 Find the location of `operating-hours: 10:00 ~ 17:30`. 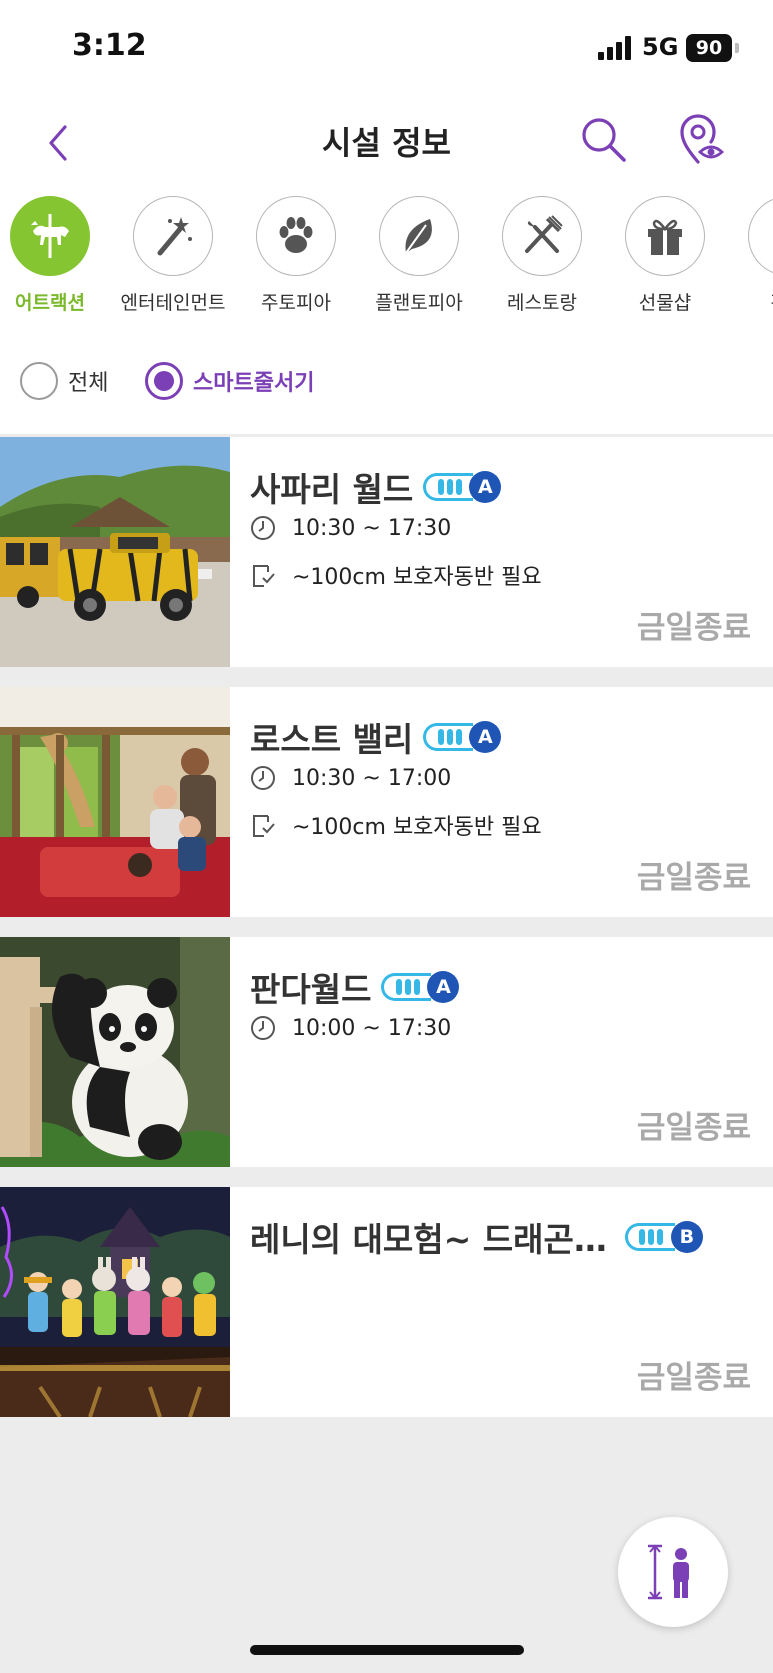

operating-hours: 10:00 ~ 17:30 is located at coordinates (372, 1028).